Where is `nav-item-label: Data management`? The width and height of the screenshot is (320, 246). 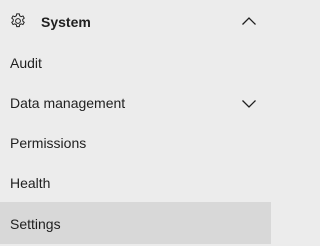 nav-item-label: Data management is located at coordinates (68, 103).